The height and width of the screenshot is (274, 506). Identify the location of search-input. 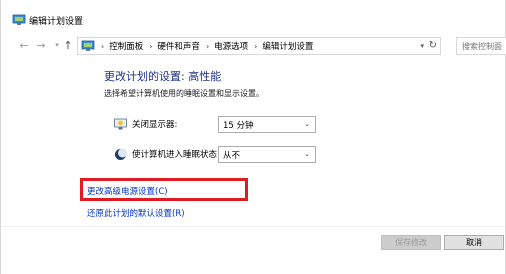
(481, 46).